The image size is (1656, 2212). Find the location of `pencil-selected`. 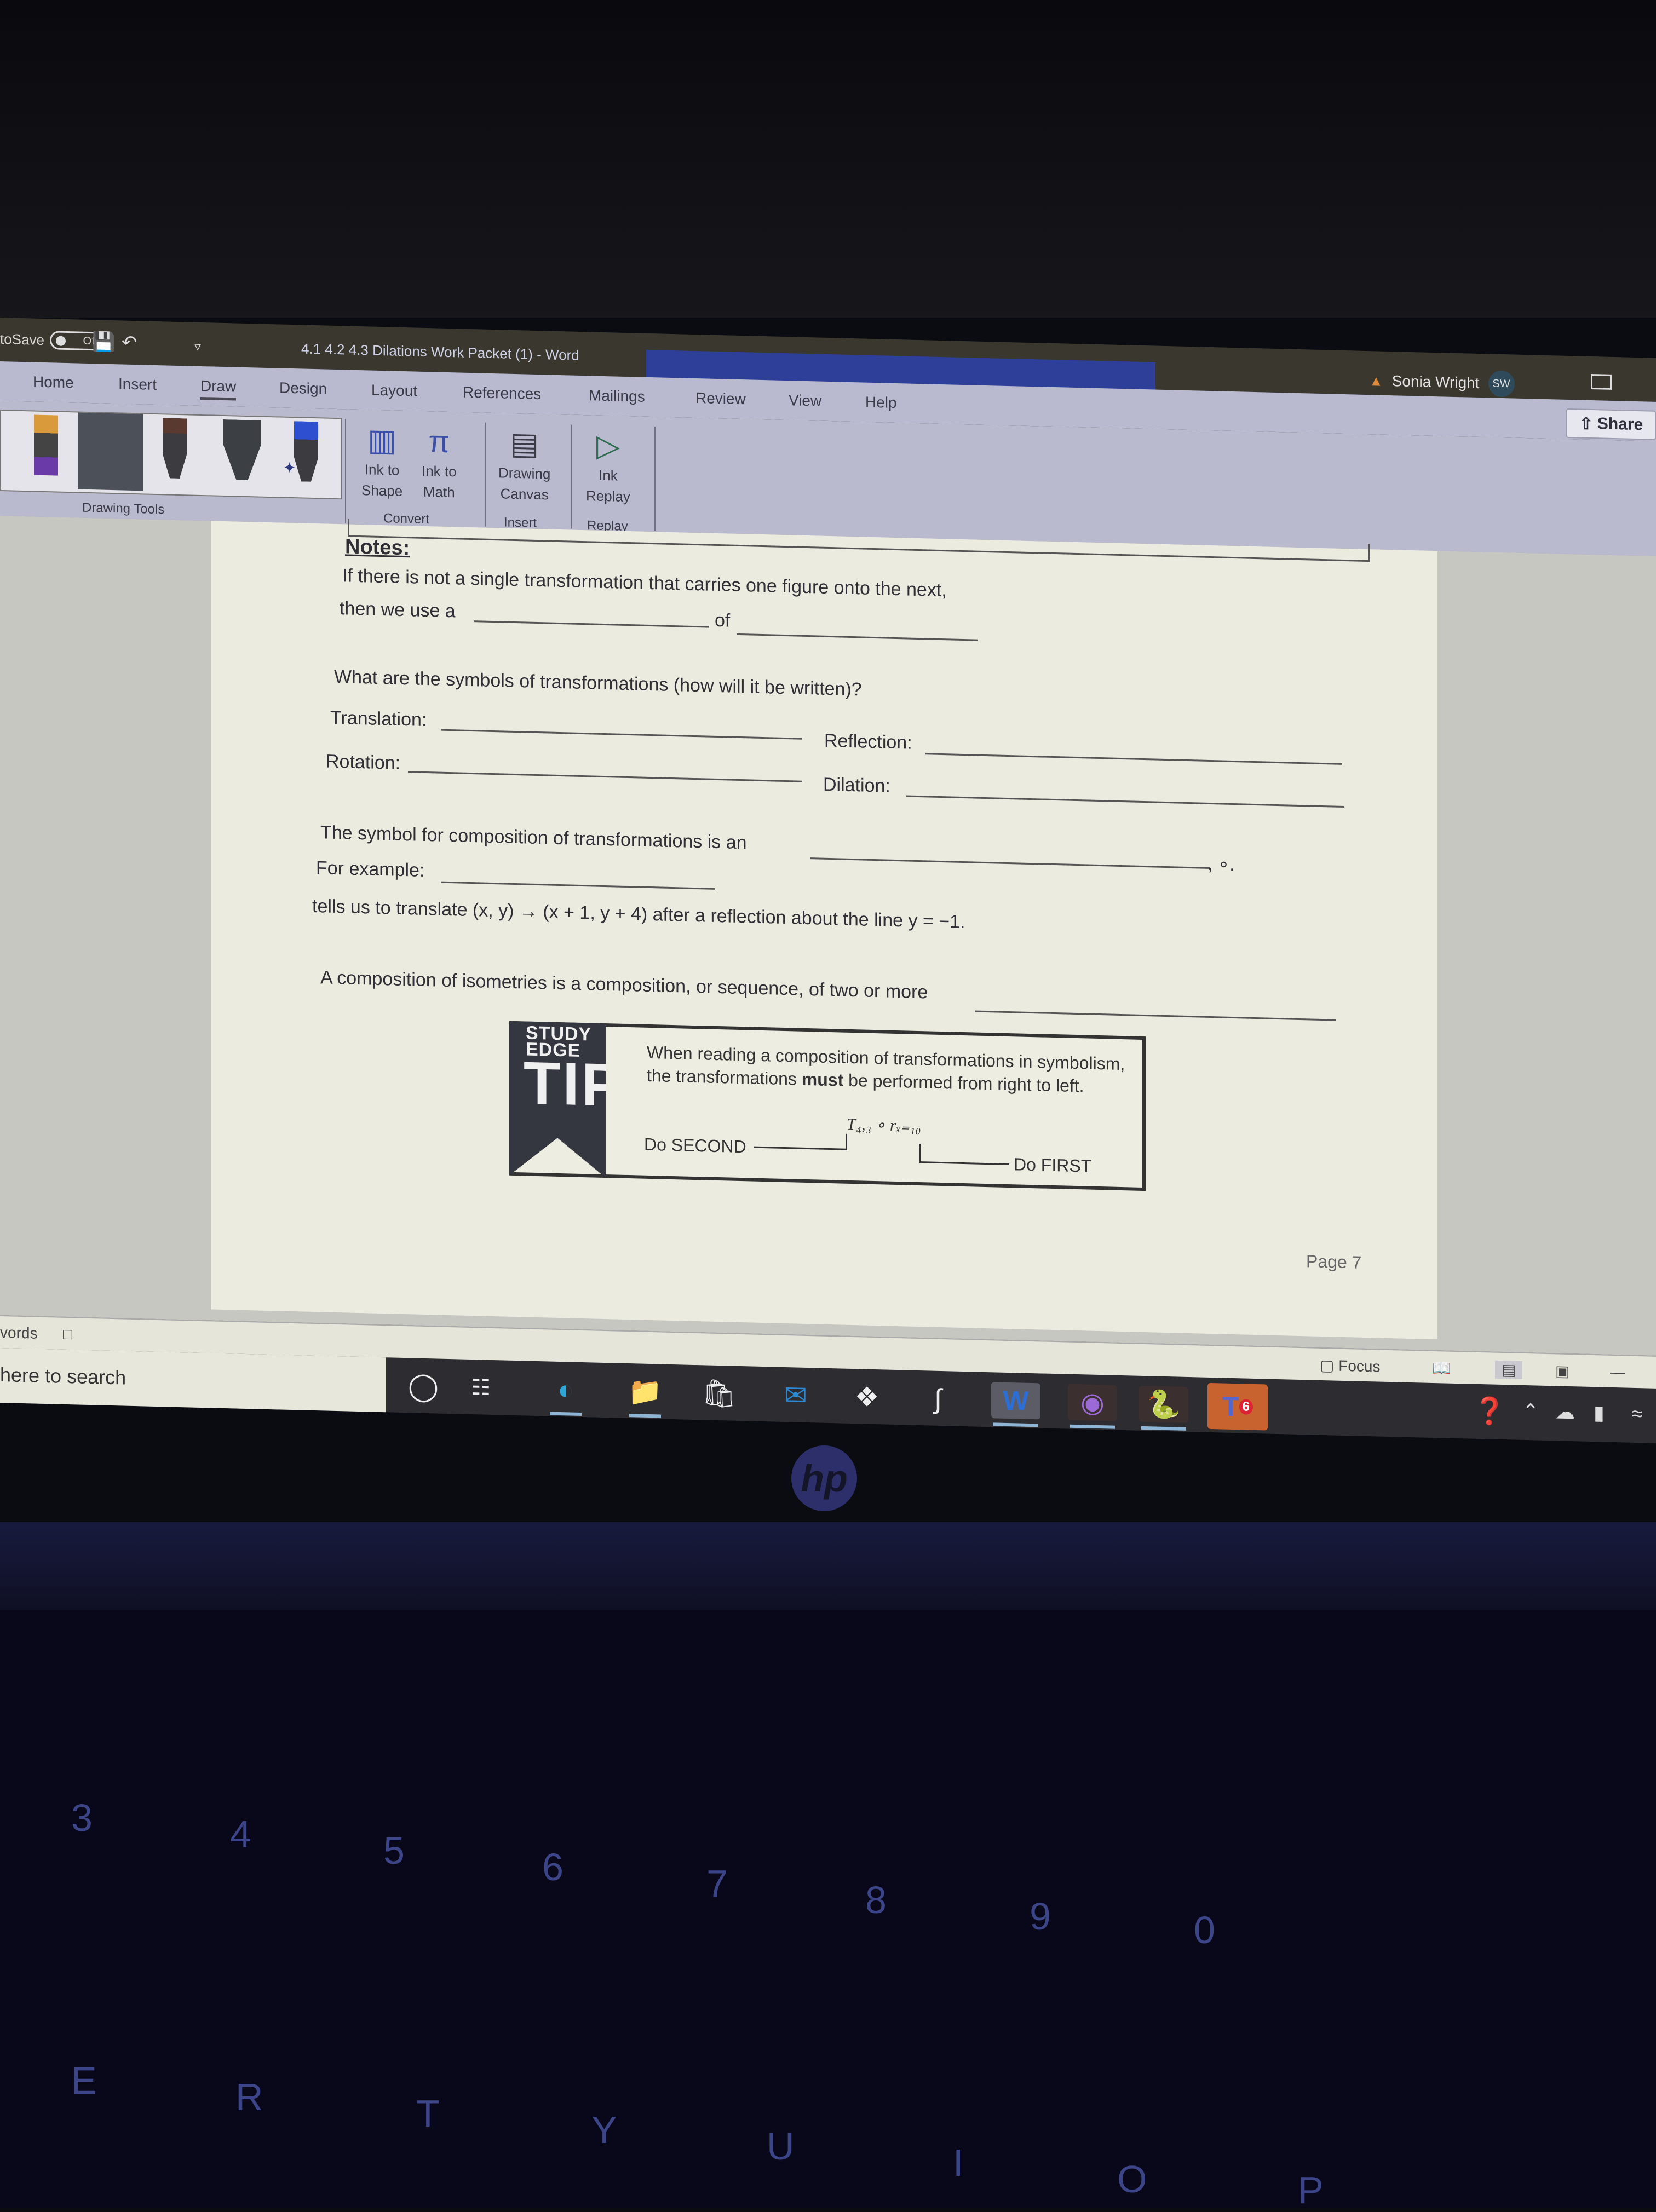

pencil-selected is located at coordinates (110, 452).